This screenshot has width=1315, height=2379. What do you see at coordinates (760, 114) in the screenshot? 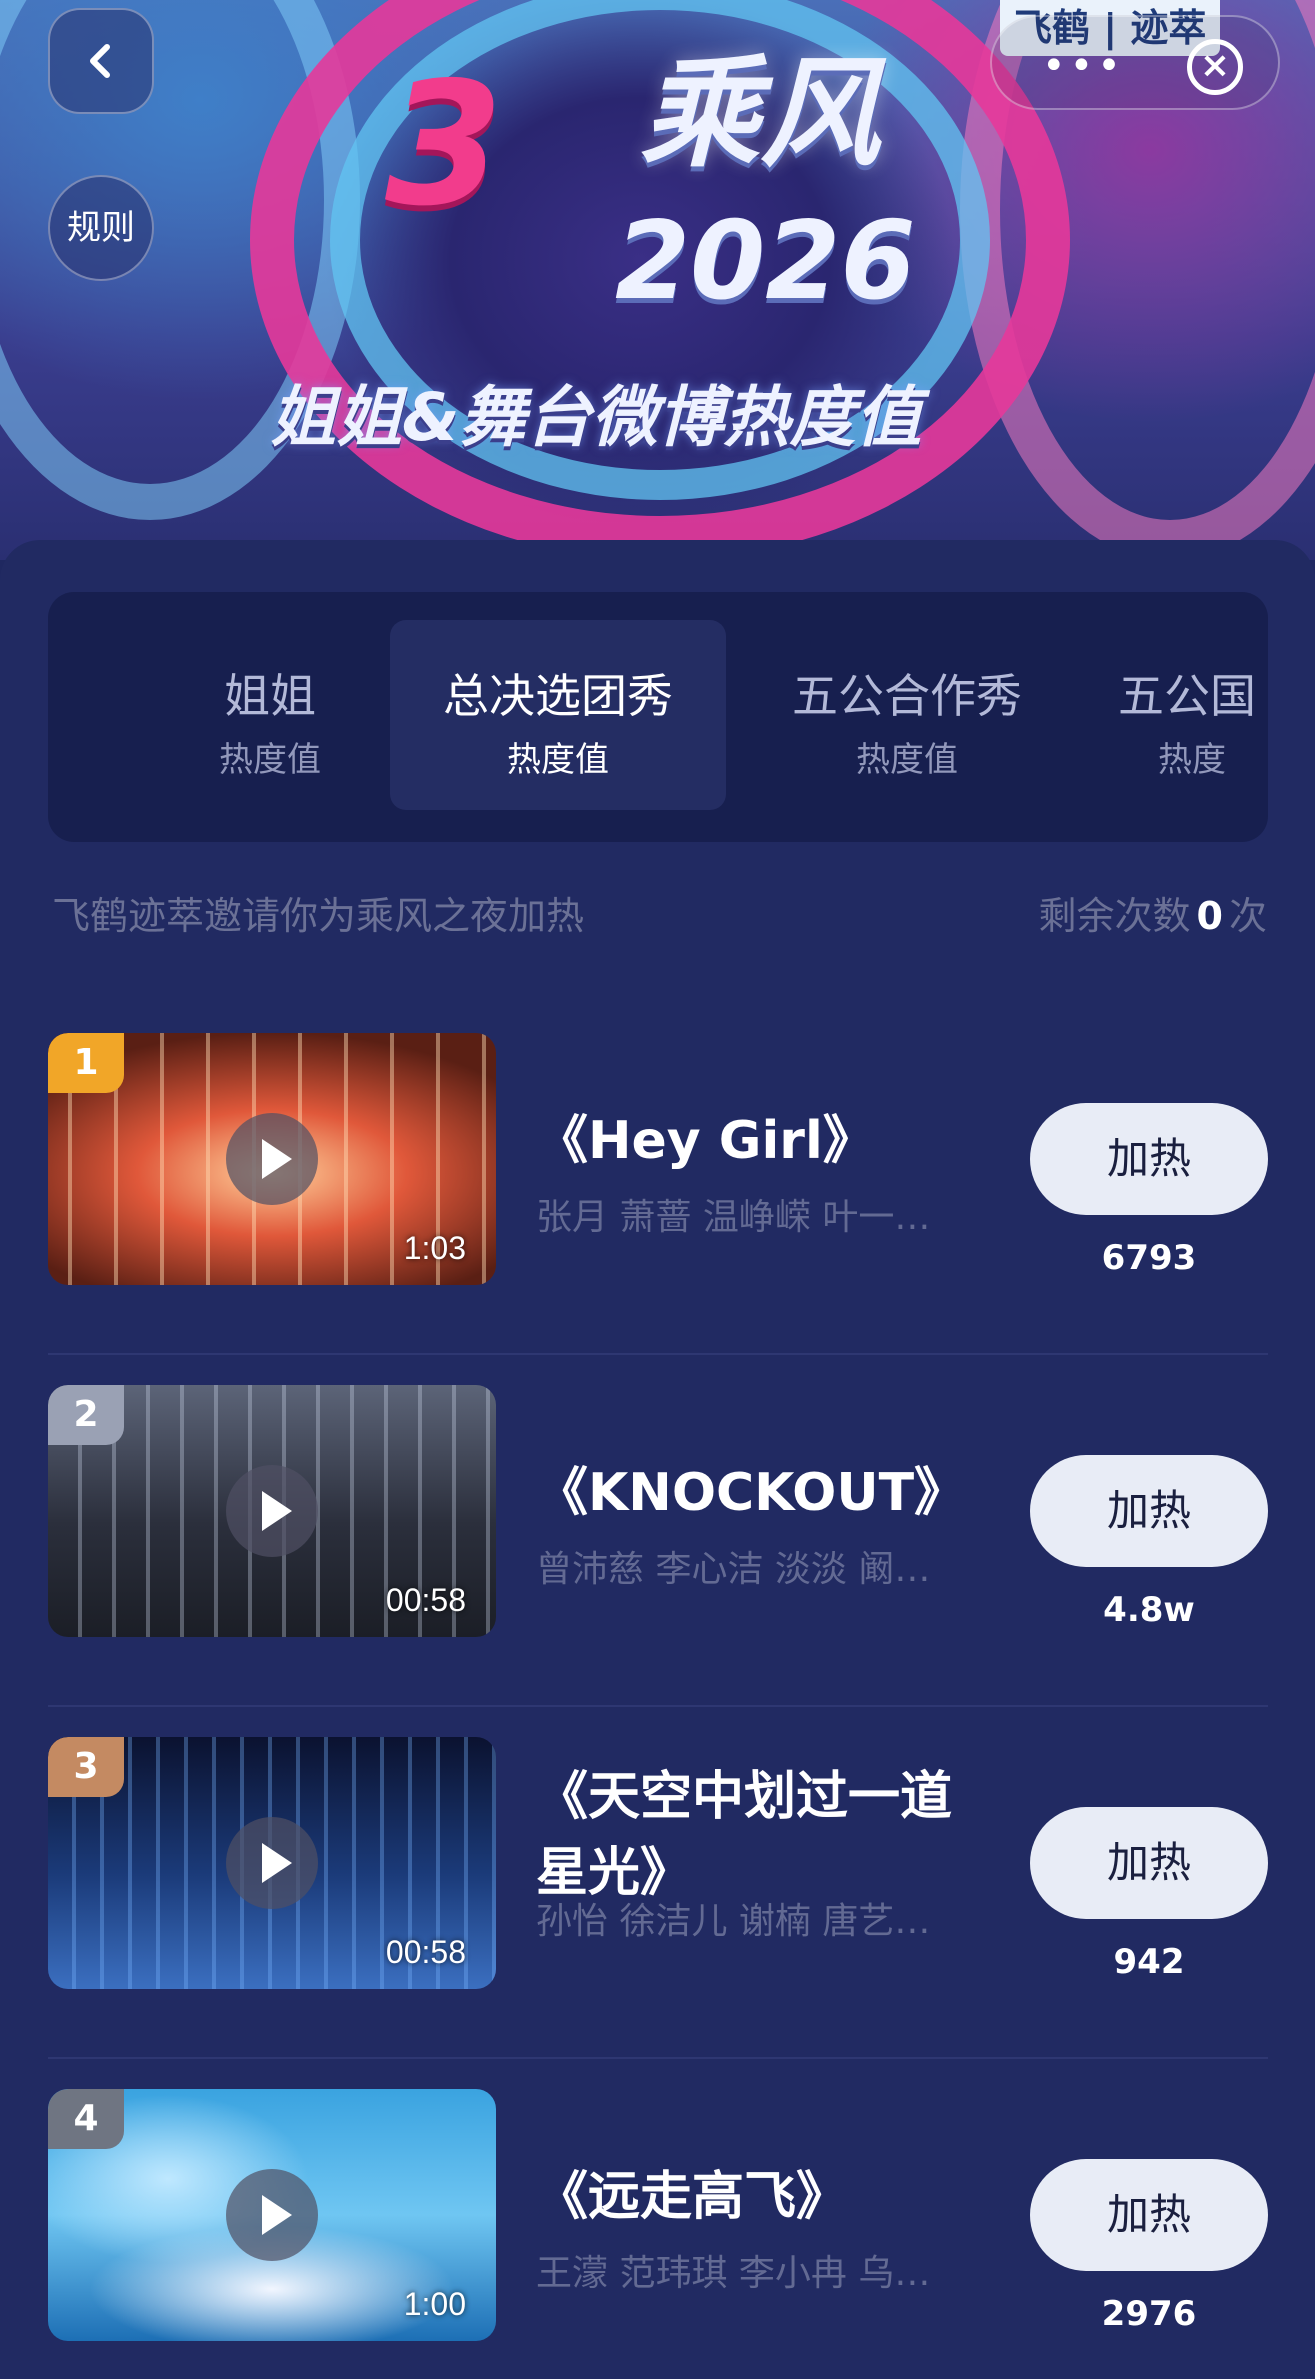
I see `logo-title: 乘风` at bounding box center [760, 114].